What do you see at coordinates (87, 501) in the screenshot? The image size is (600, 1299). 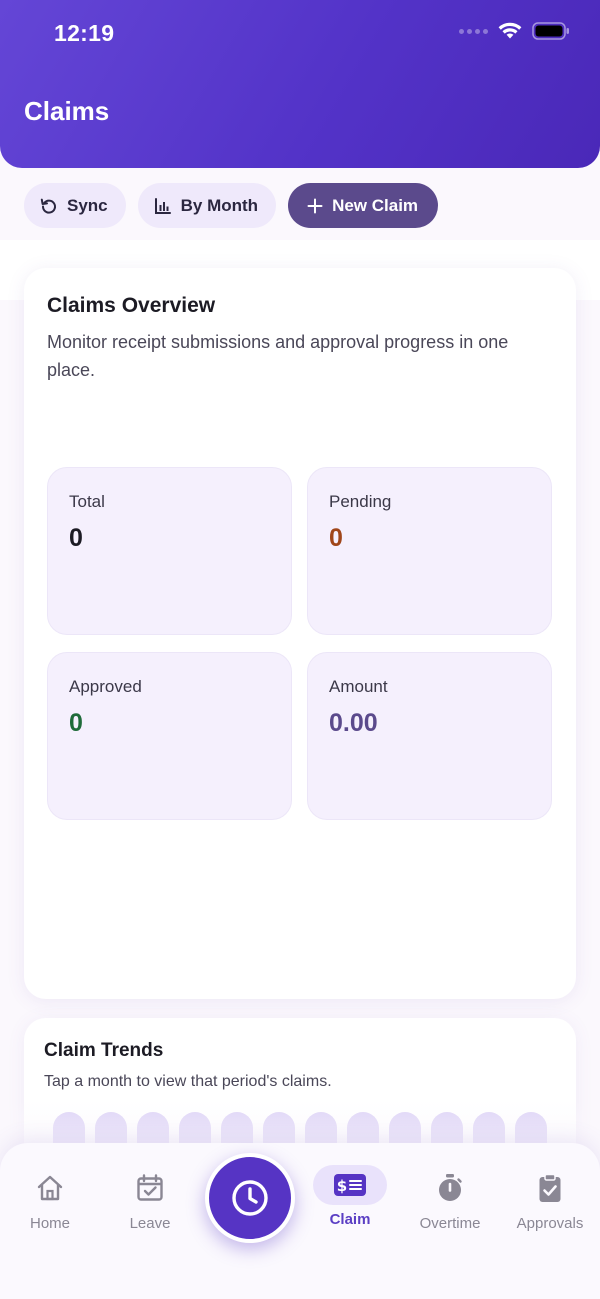 I see `stat-label: Total` at bounding box center [87, 501].